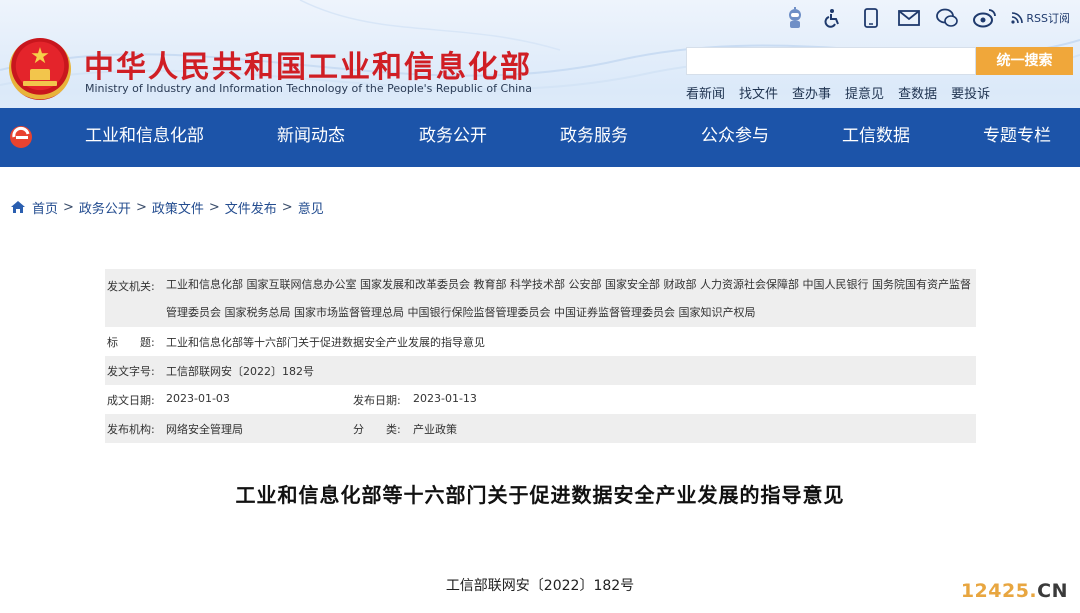  Describe the element at coordinates (240, 371) in the screenshot. I see `meta-docno-value: 工信部联网安〔2022〕182号` at that location.